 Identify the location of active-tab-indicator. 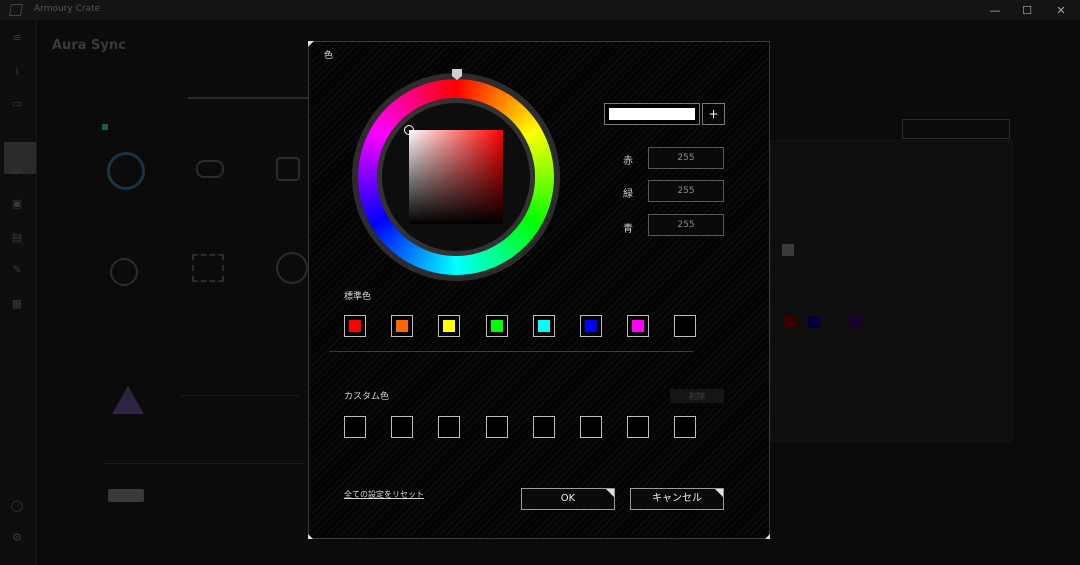
(248, 98).